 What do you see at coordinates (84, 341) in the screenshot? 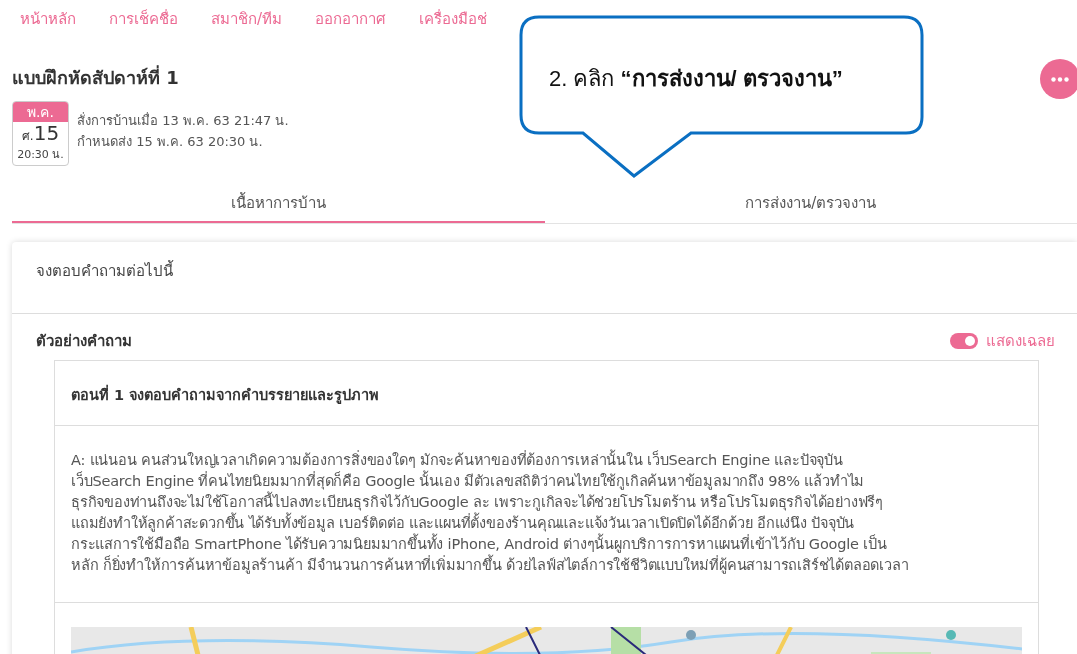
I see `section-heading: ตัวอย่างคำถาม` at bounding box center [84, 341].